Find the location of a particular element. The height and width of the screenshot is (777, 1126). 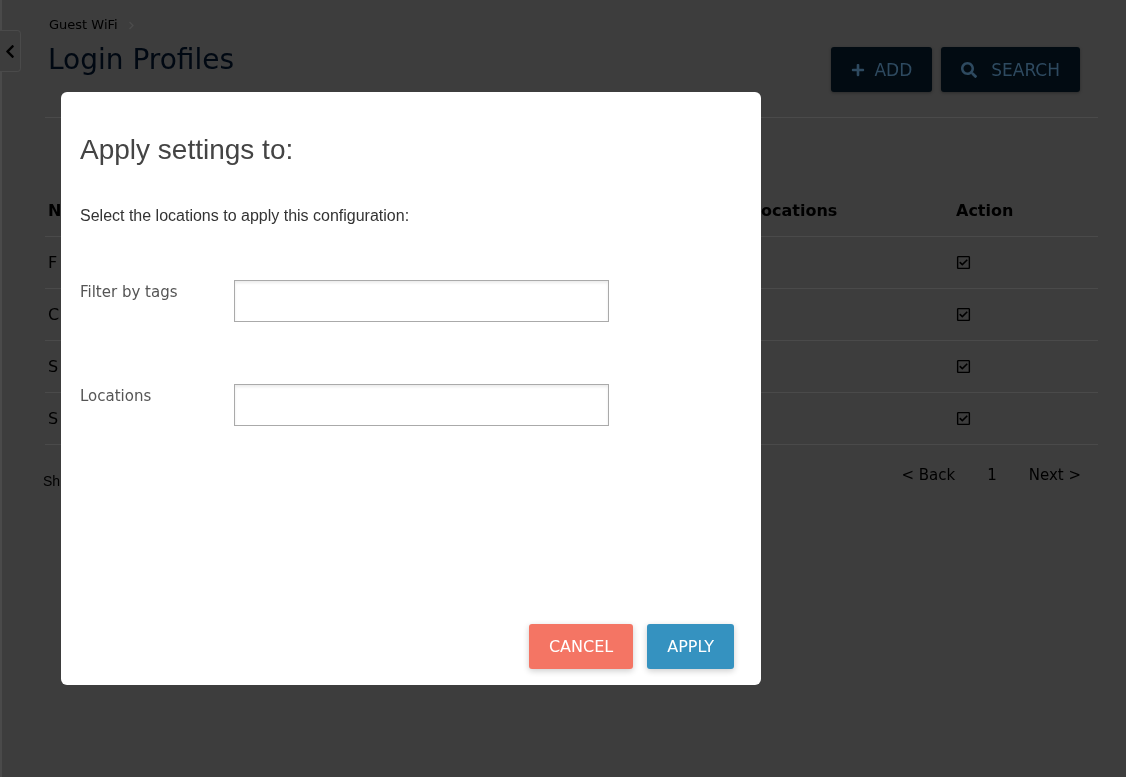

summary-text: Sh is located at coordinates (52, 481).